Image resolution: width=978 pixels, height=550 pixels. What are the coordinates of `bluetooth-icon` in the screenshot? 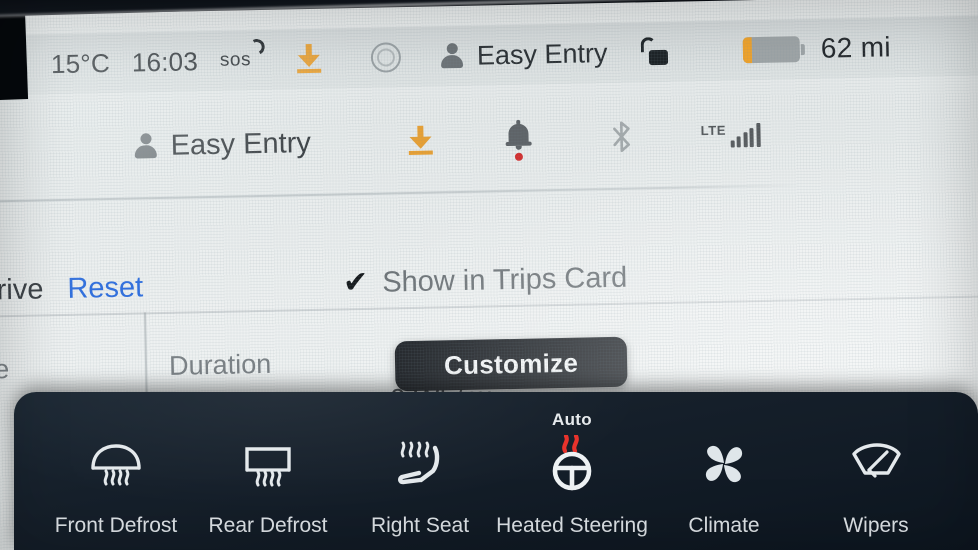 It's located at (621, 136).